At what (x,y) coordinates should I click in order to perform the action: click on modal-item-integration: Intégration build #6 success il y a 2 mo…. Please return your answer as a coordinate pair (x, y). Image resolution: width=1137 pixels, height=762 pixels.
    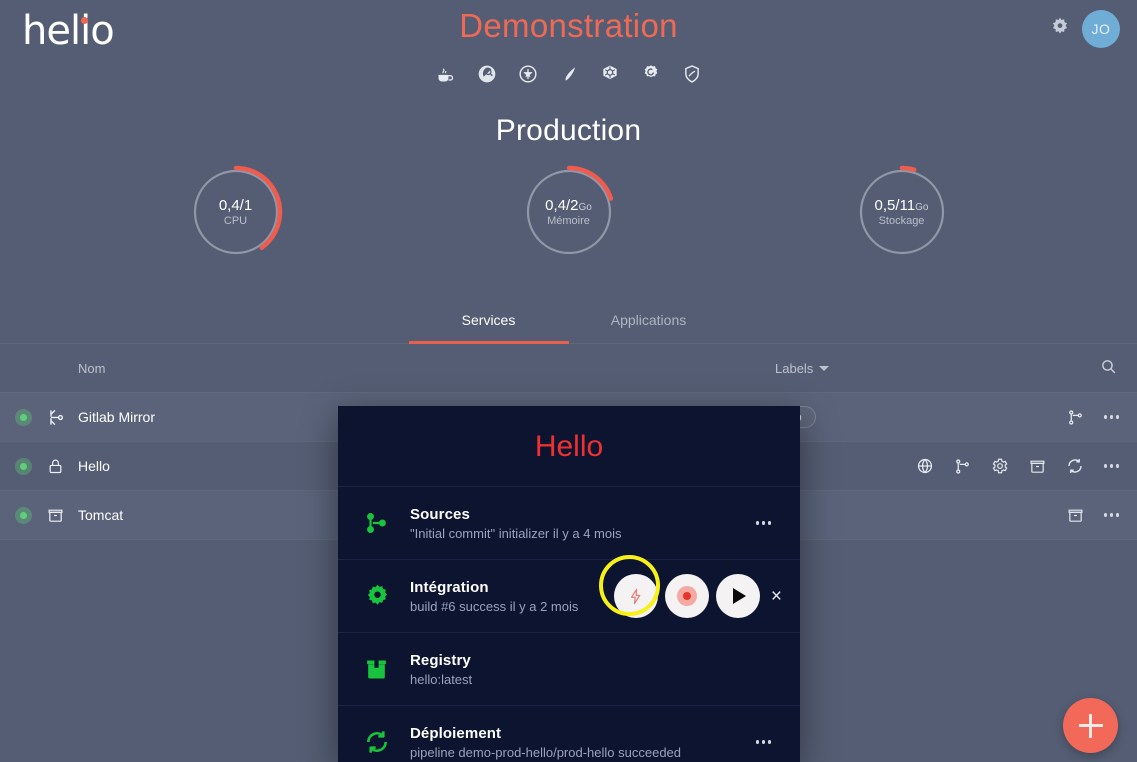
    Looking at the image, I should click on (569, 595).